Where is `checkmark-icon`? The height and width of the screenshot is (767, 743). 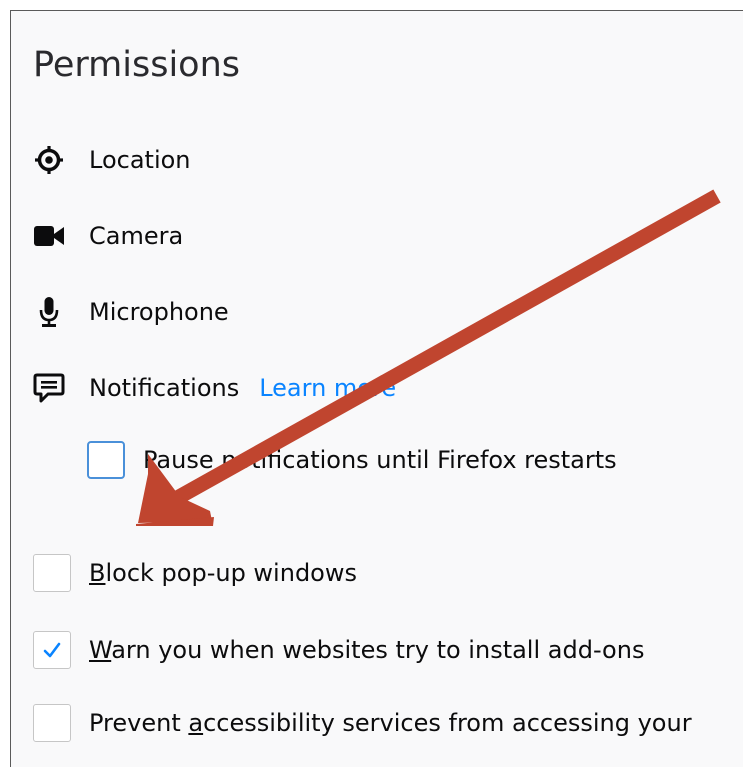 checkmark-icon is located at coordinates (52, 650).